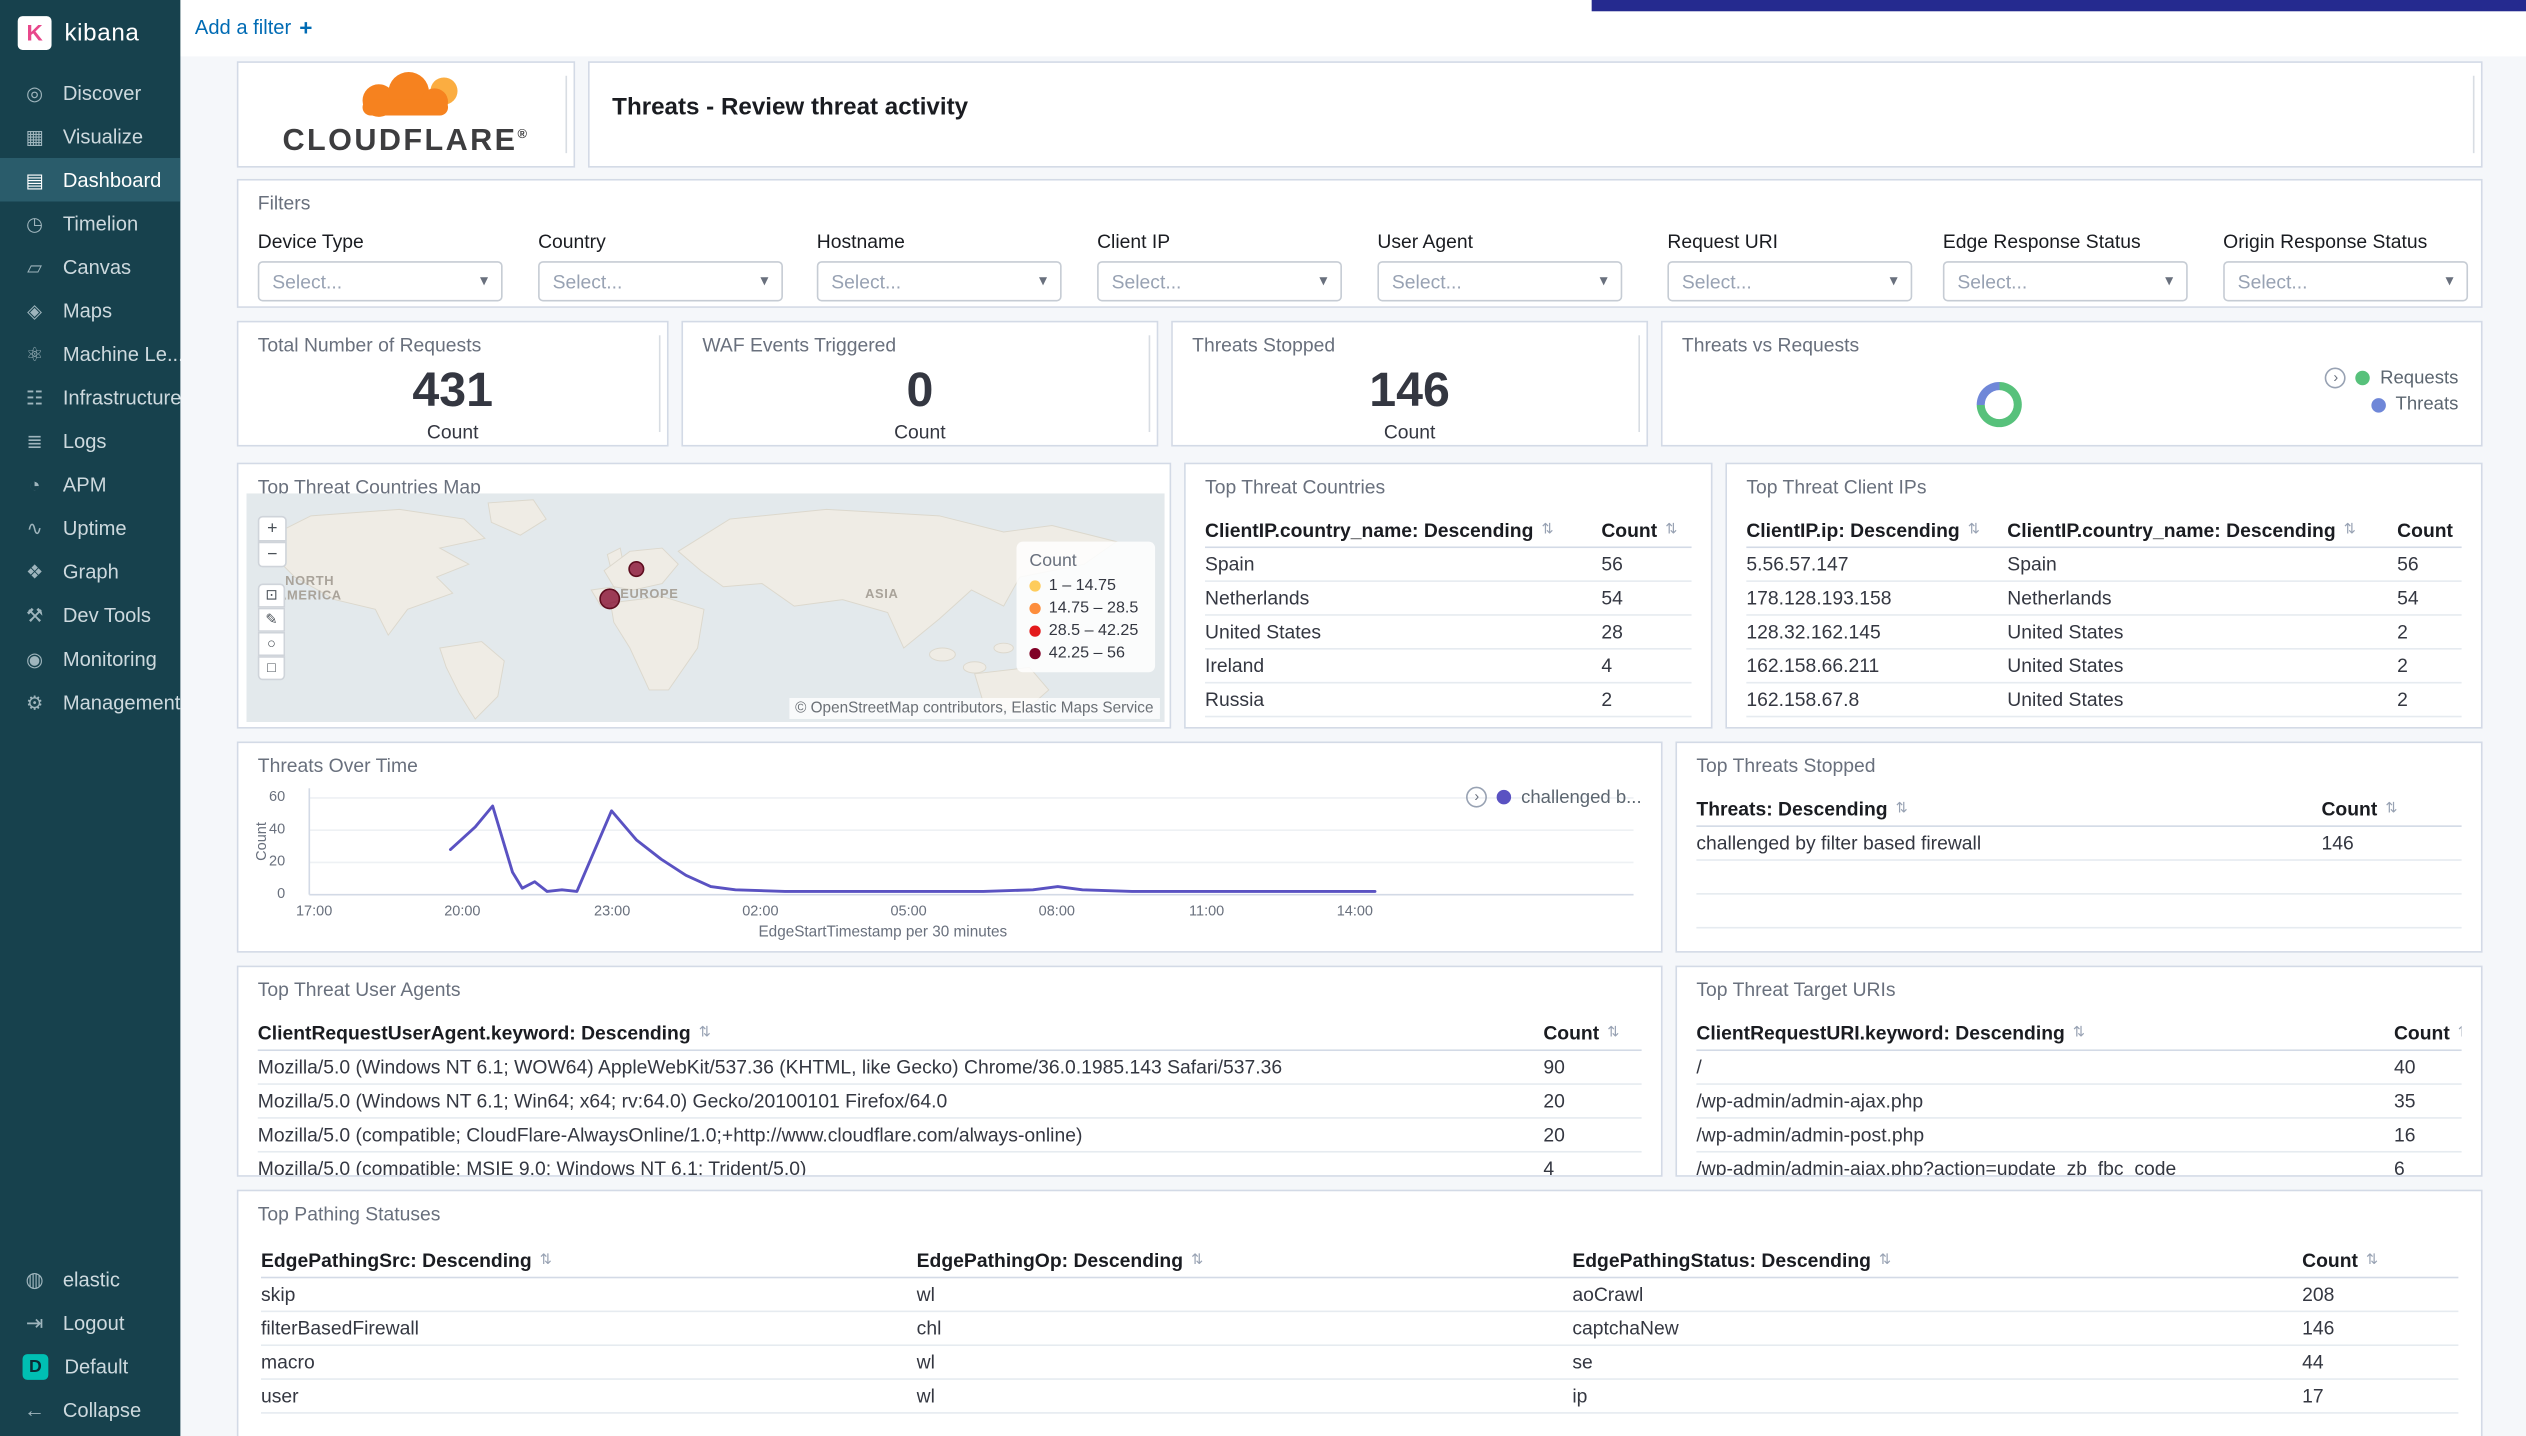 The image size is (2526, 1436). Describe the element at coordinates (90, 1279) in the screenshot. I see `sidebar-item-elastic: ◍ elastic` at that location.